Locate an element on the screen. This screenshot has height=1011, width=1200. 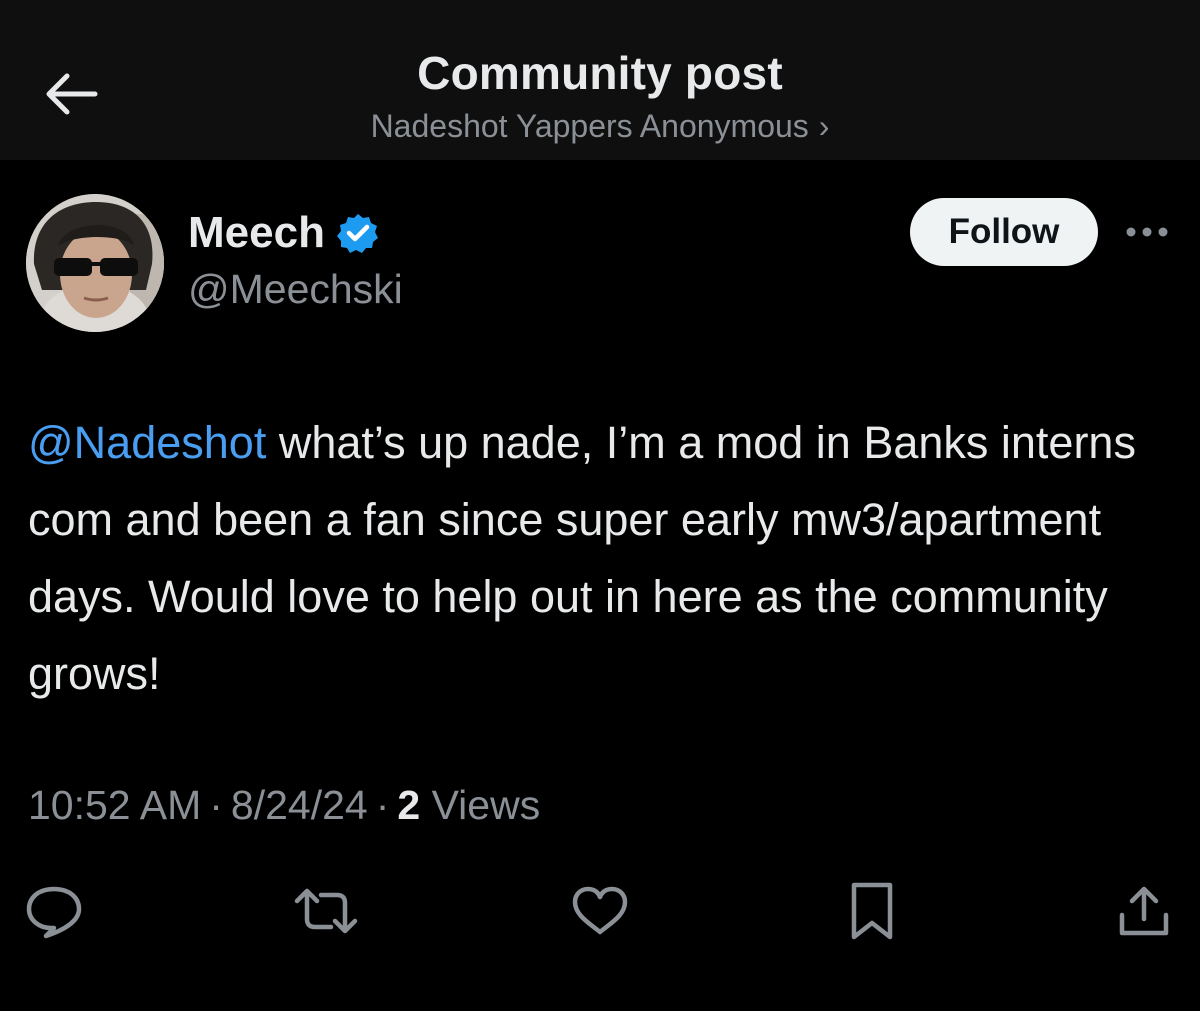
share-button is located at coordinates (1144, 911).